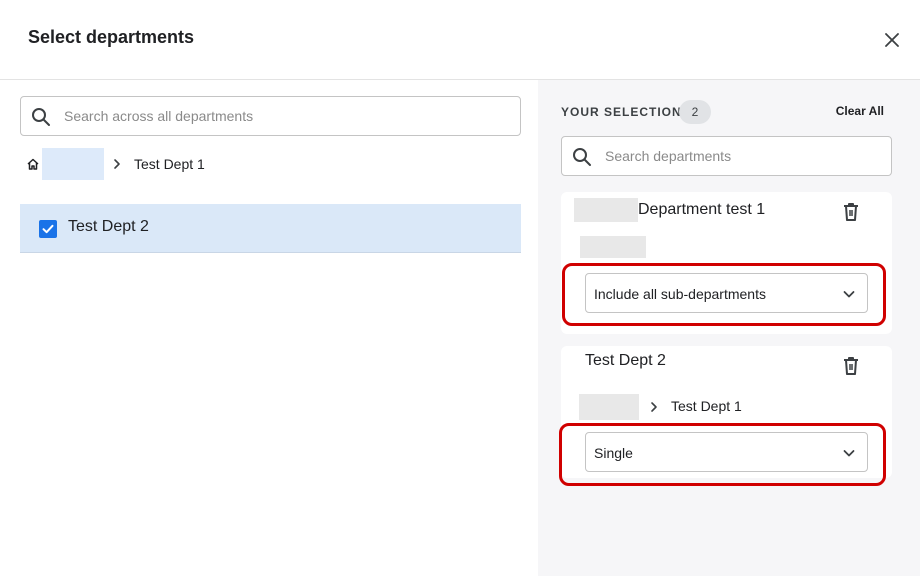  Describe the element at coordinates (702, 209) in the screenshot. I see `card-title: Department test 1` at that location.